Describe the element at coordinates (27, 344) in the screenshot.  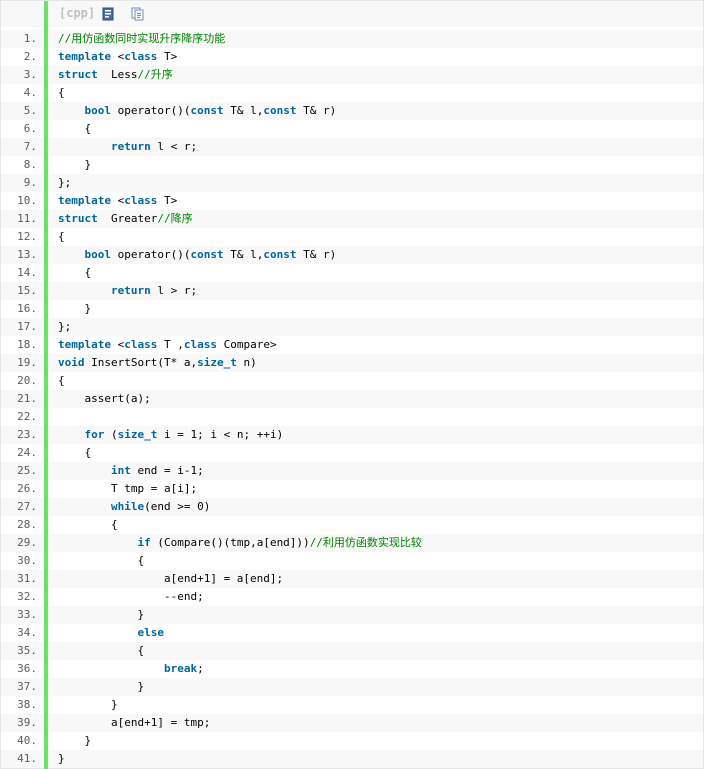
I see `line-number: 18.` at that location.